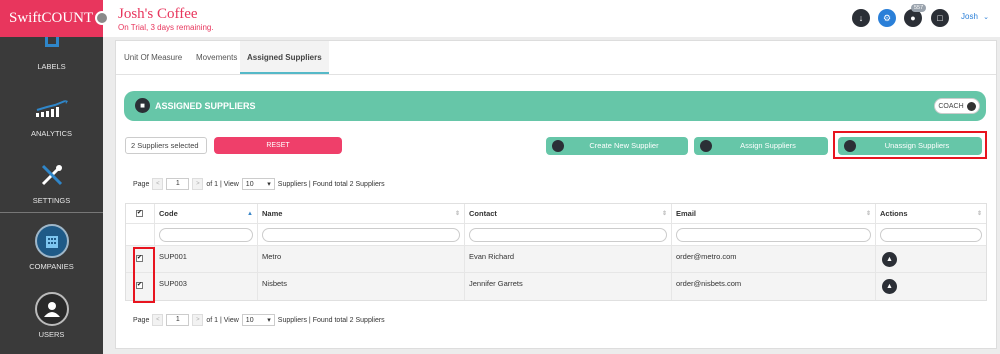 Image resolution: width=1000 pixels, height=354 pixels. I want to click on sidebar-item-users: USERS, so click(51, 315).